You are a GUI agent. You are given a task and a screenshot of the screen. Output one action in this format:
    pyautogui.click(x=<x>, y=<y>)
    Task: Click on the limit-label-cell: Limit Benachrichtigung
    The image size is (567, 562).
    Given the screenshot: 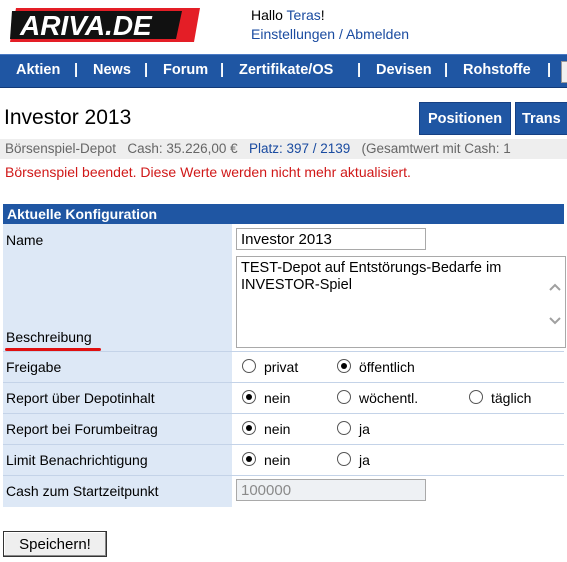 What is the action you would take?
    pyautogui.click(x=117, y=460)
    